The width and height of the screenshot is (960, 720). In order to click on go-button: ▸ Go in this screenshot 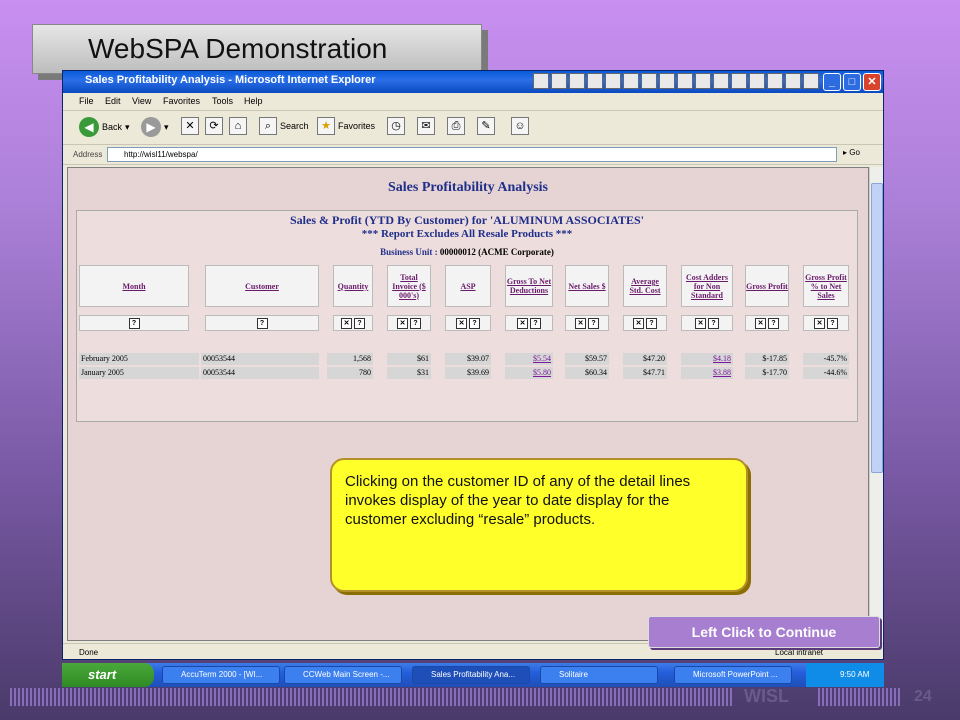, I will do `click(851, 152)`.